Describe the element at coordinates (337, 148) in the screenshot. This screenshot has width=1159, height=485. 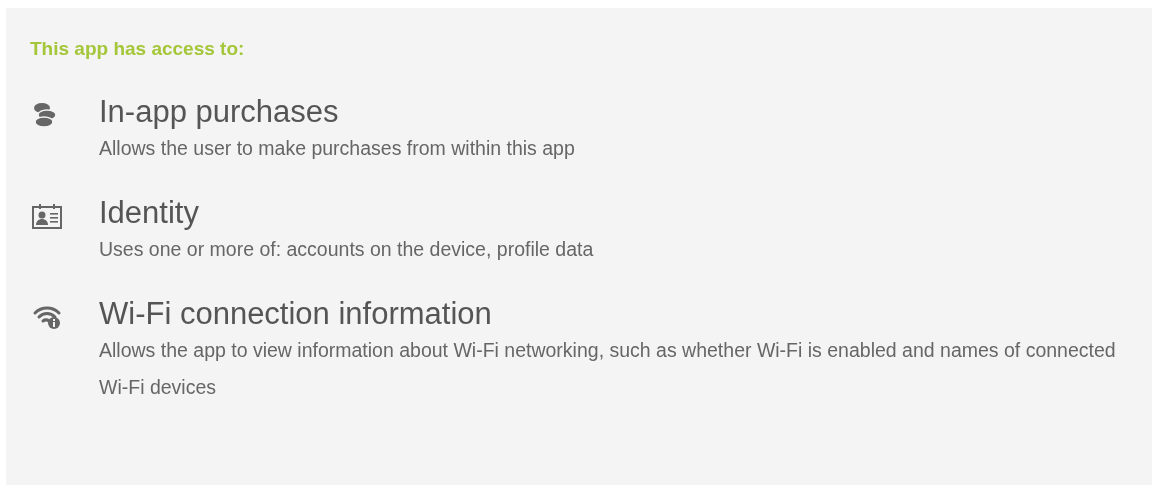
I see `permission-description: Allows the user to make purchases from within this app` at that location.